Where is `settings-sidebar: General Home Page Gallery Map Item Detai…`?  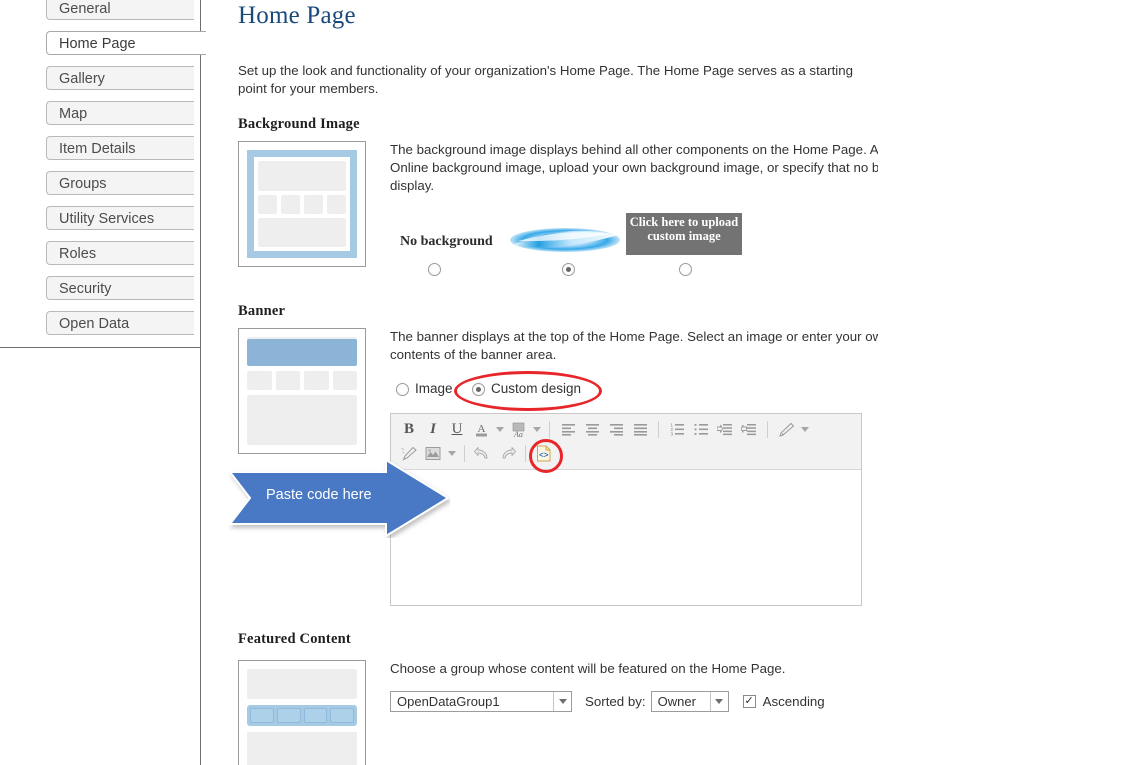
settings-sidebar: General Home Page Gallery Map Item Detai… is located at coordinates (126, 173).